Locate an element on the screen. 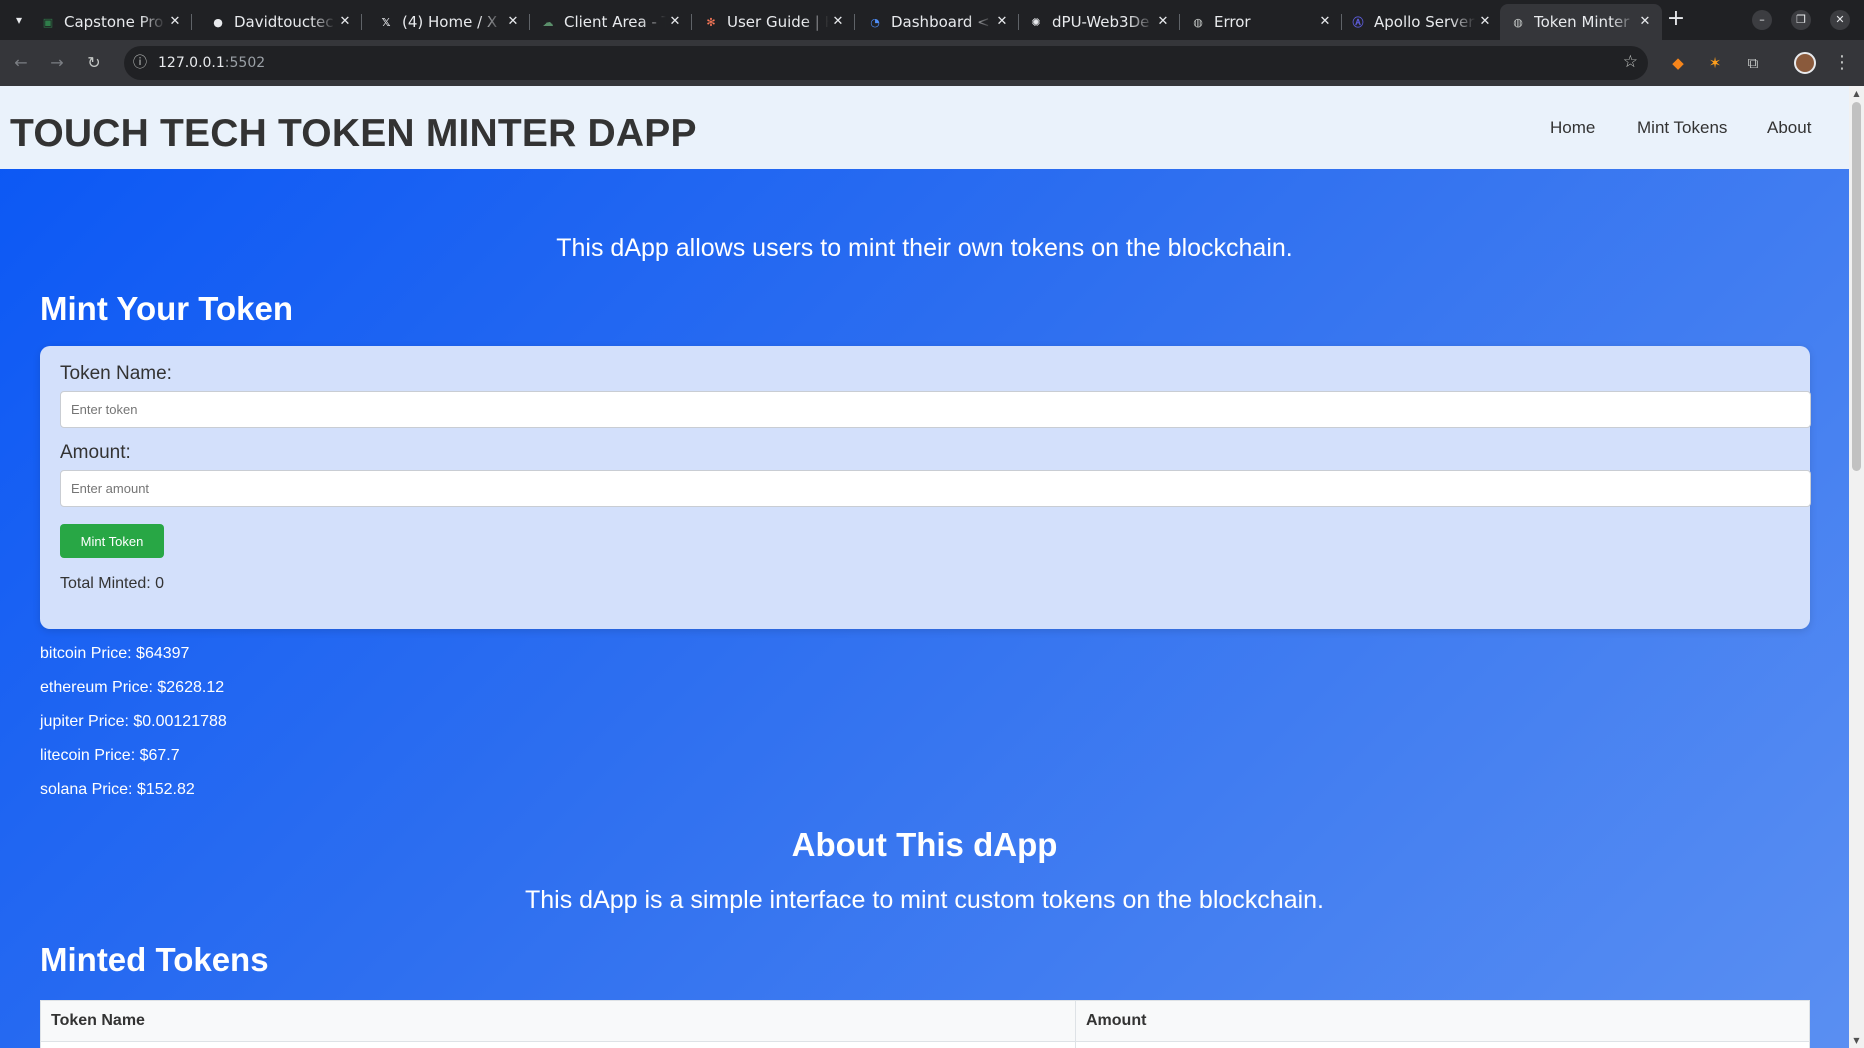 The width and height of the screenshot is (1864, 1048). column-header-amount: Amount is located at coordinates (1442, 1021).